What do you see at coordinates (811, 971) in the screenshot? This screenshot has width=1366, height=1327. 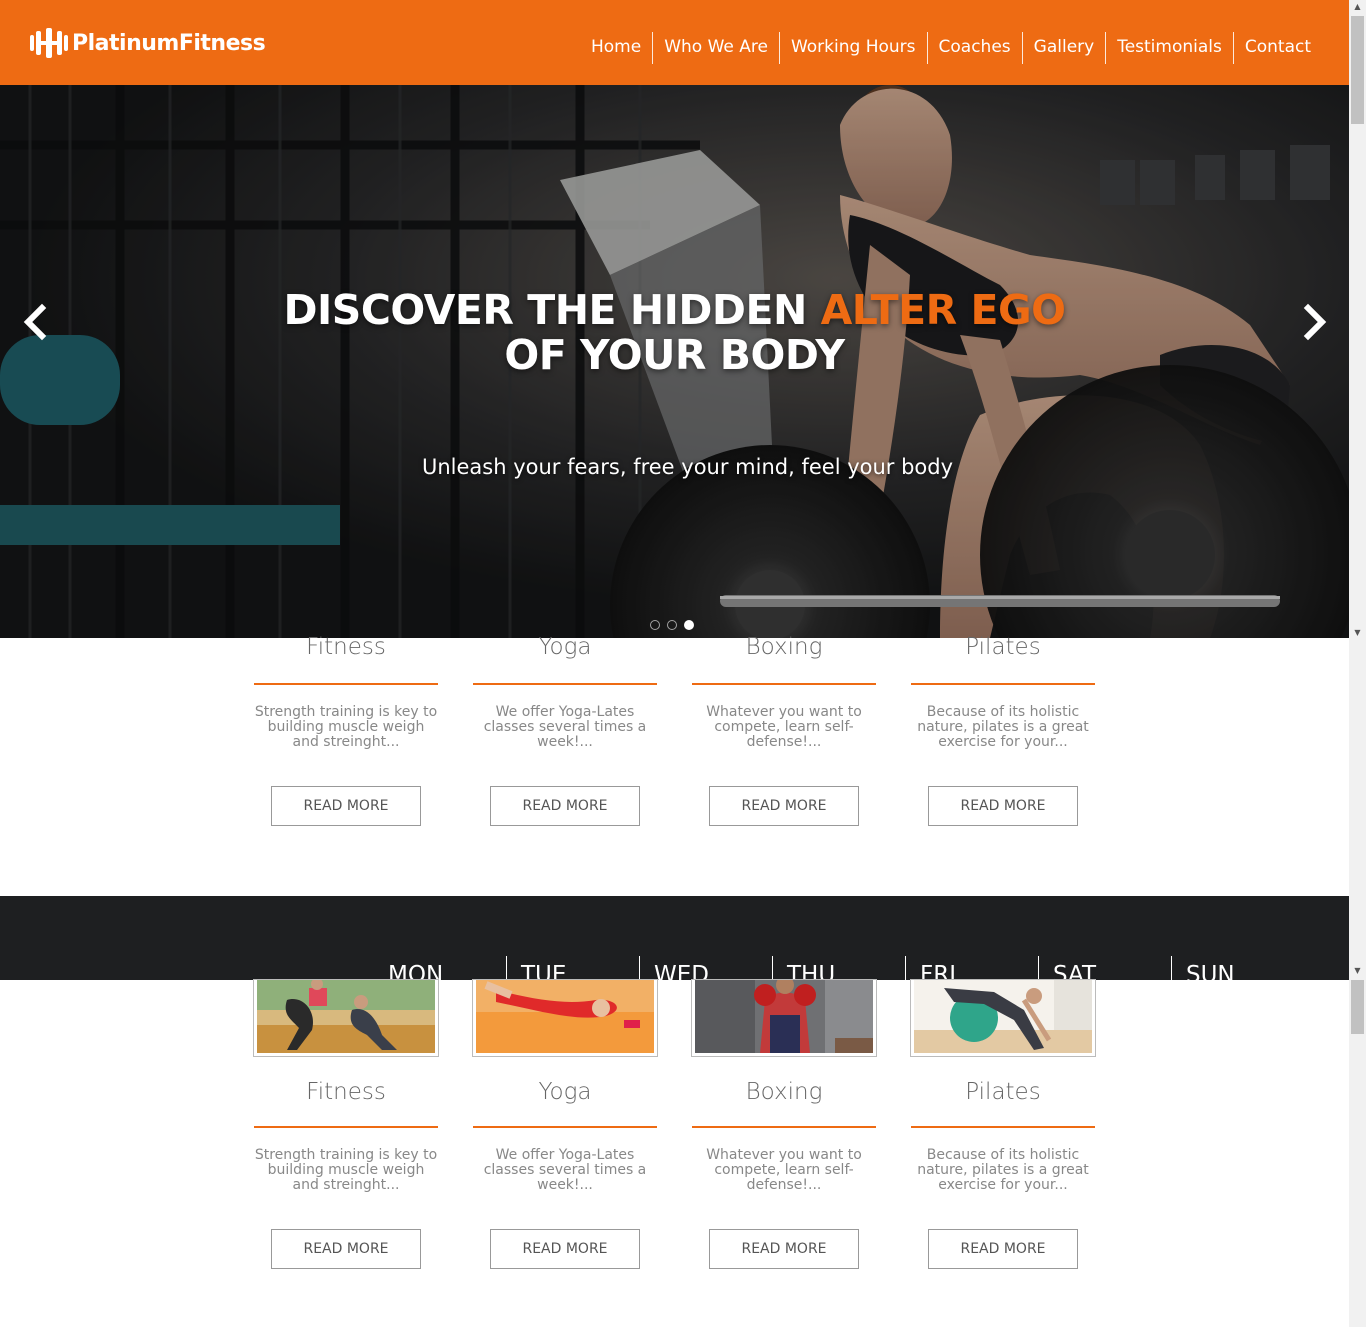 I see `day-thu: THU` at bounding box center [811, 971].